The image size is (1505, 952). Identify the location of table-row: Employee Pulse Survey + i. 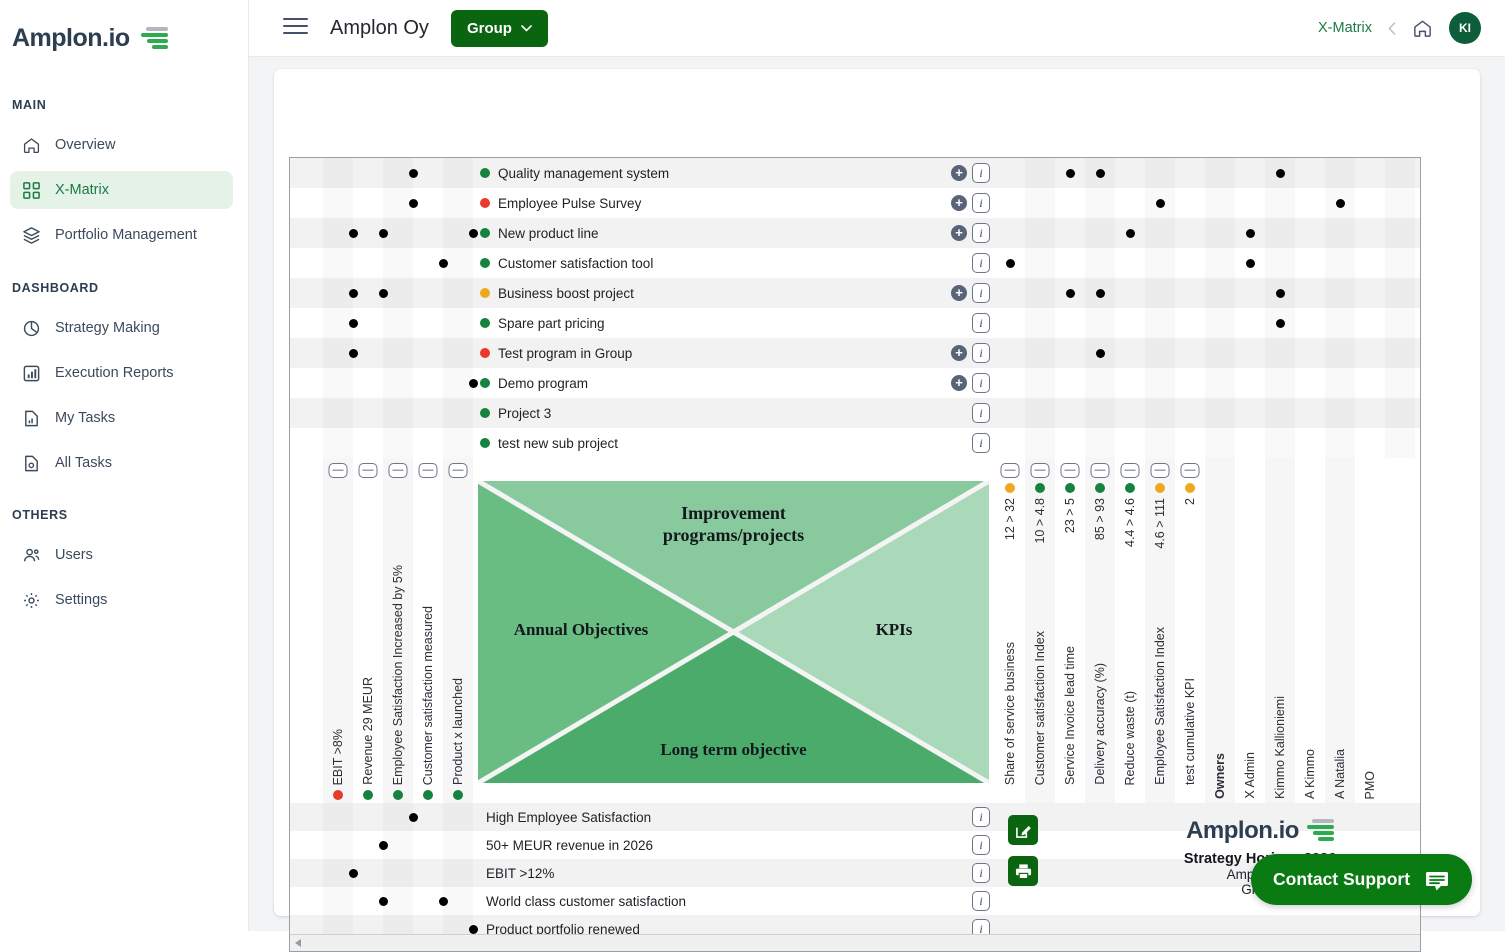
(855, 203).